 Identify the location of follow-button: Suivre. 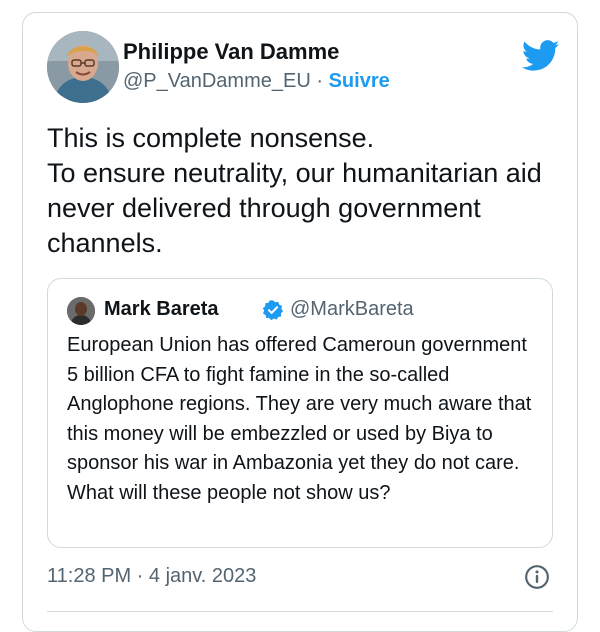
(359, 81).